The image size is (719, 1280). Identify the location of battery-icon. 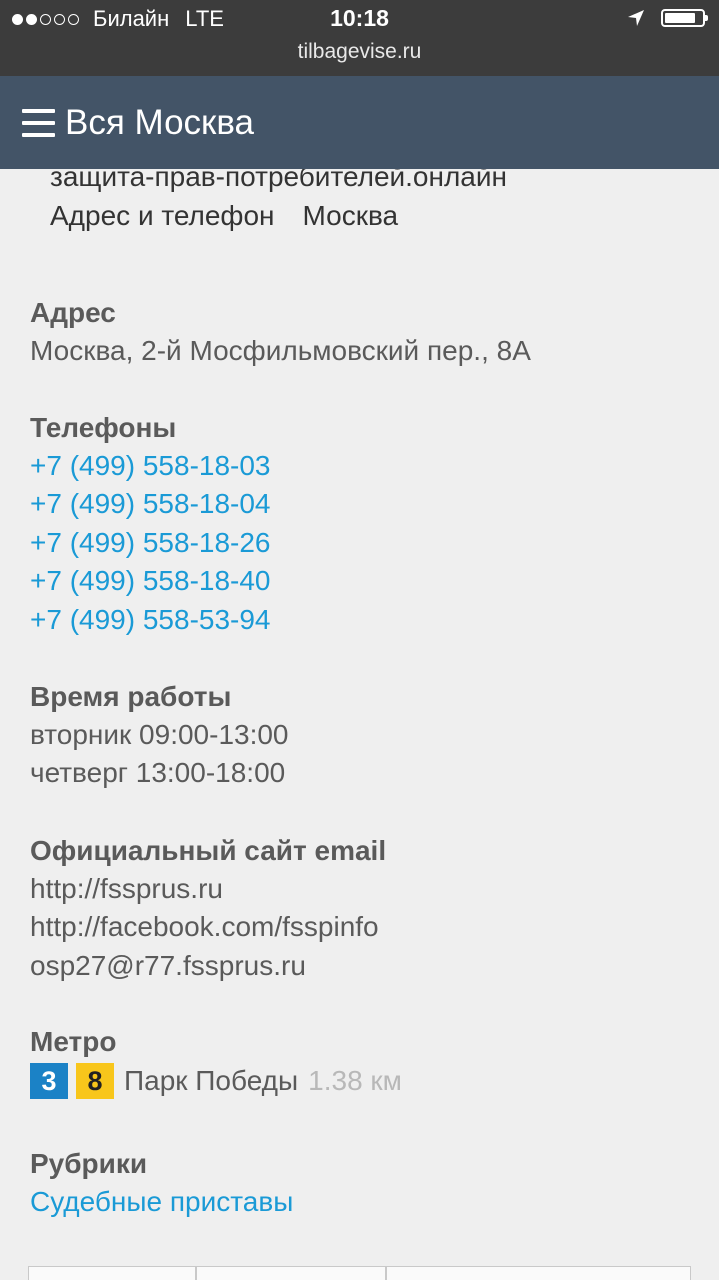
(684, 18).